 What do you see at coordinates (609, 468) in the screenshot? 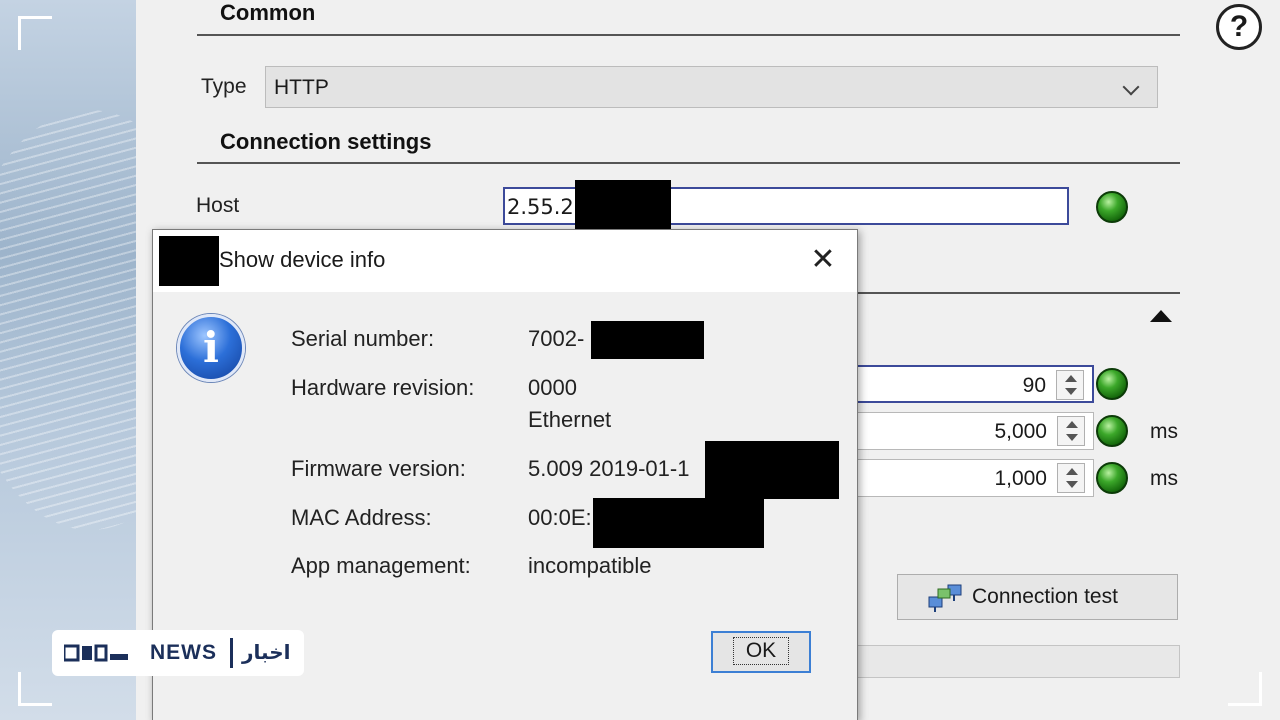
I see `firmware-version-value: 5.009 2019-01-1` at bounding box center [609, 468].